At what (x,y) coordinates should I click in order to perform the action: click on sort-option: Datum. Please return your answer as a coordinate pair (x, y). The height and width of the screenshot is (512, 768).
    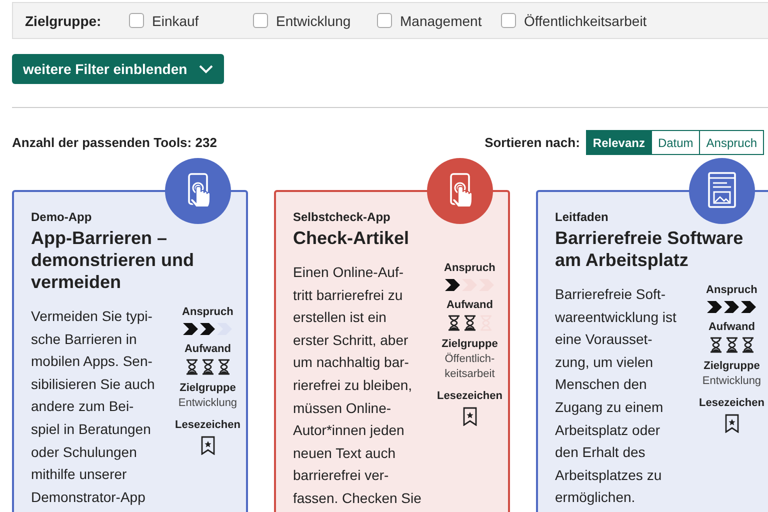
    Looking at the image, I should click on (675, 142).